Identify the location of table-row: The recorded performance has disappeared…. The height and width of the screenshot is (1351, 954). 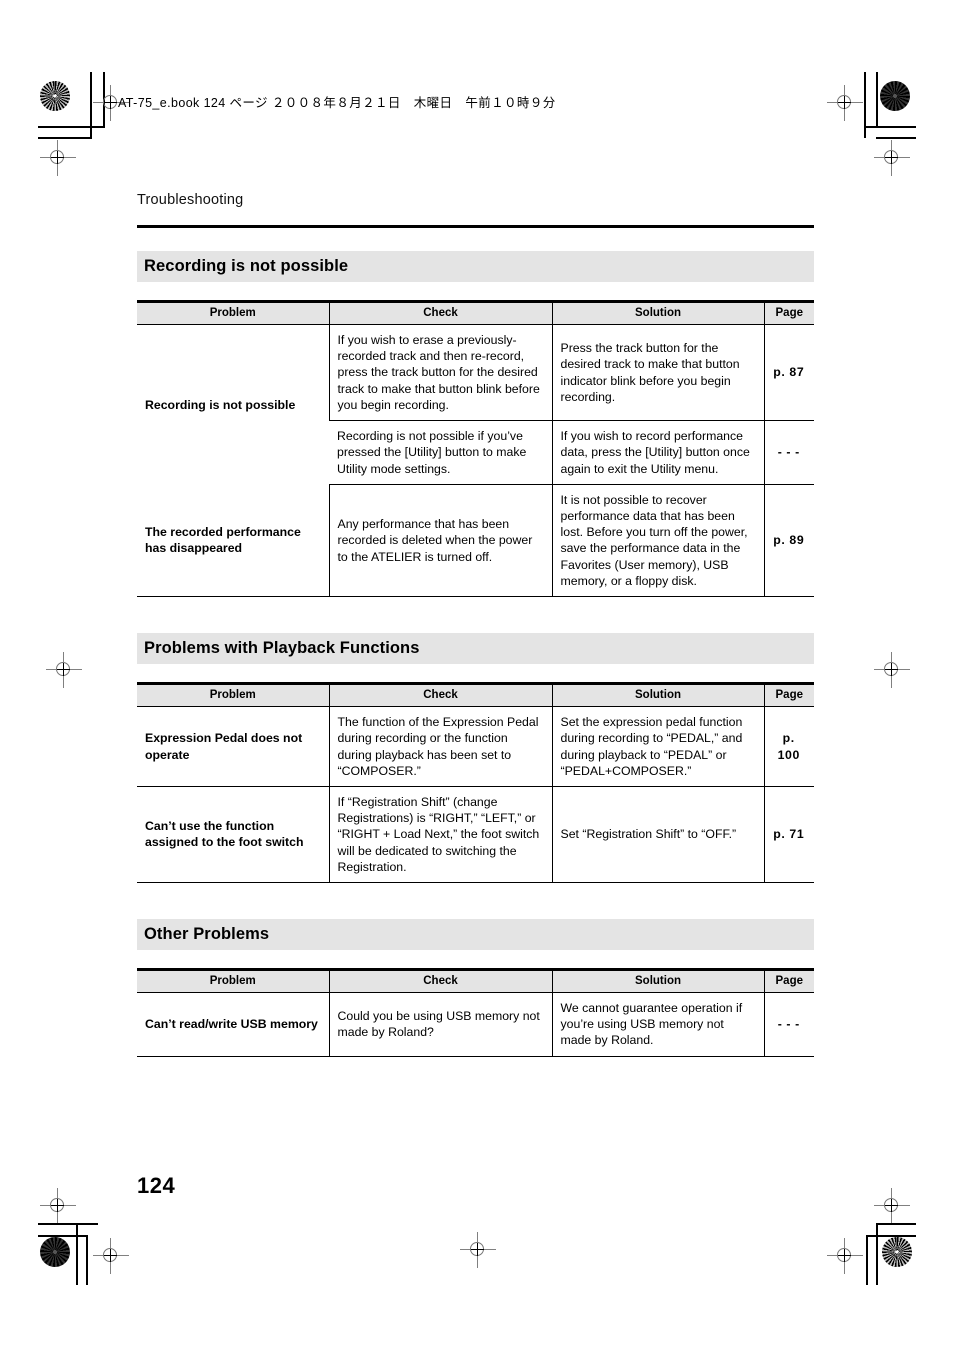
(475, 541).